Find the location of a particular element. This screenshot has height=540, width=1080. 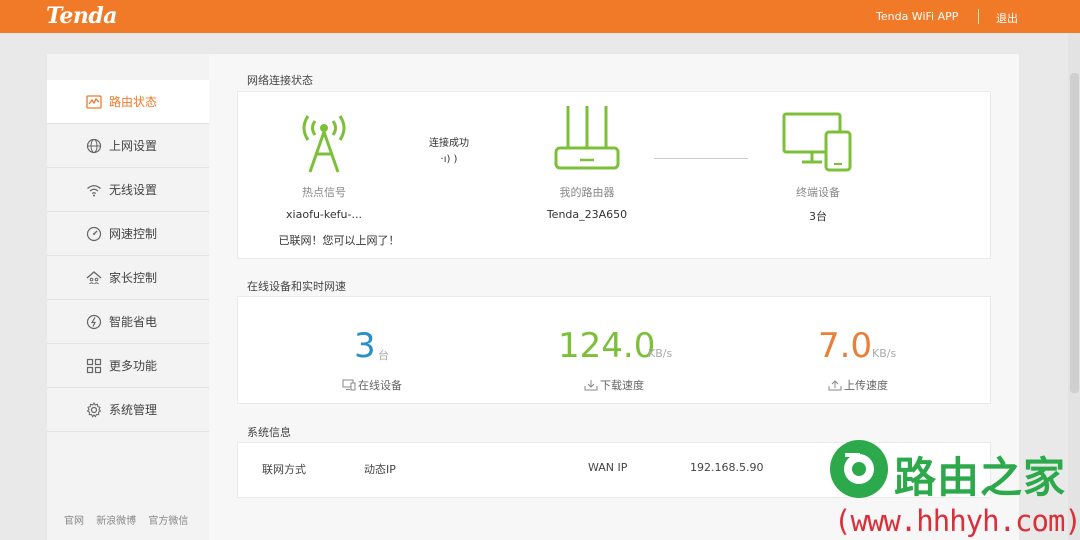

page-scrollbar is located at coordinates (1074, 286).